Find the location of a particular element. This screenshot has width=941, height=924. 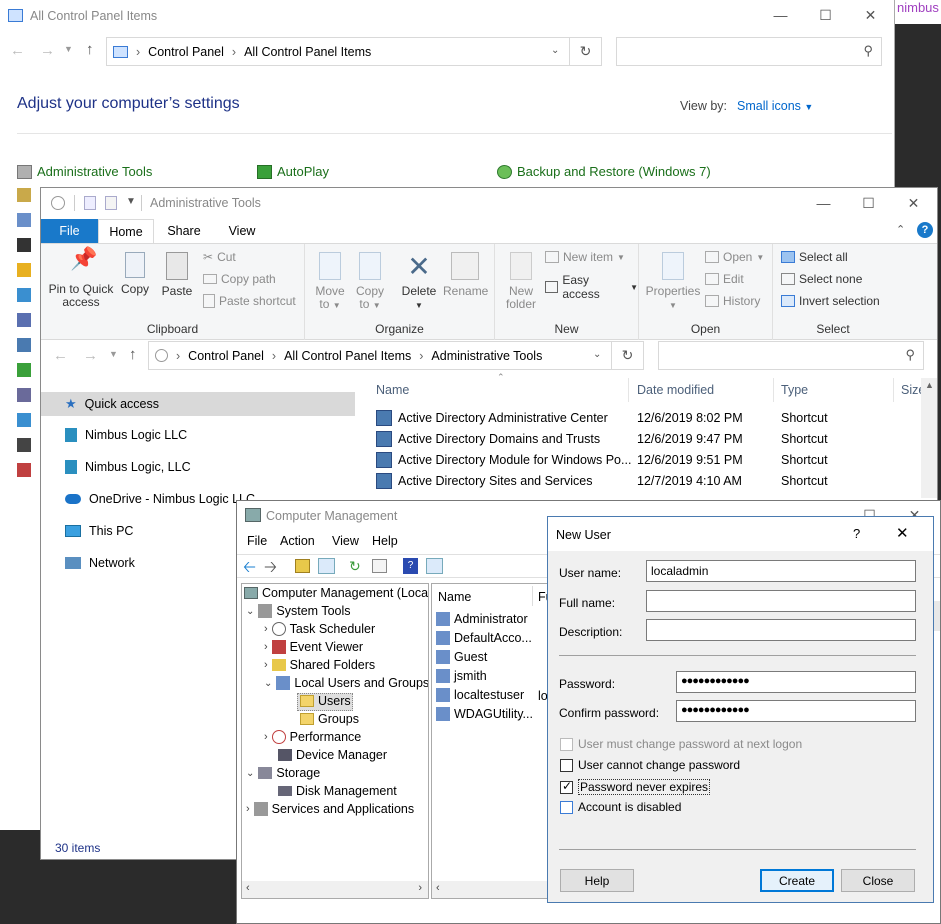

vertical-scrollbar: ▲ is located at coordinates (929, 438).